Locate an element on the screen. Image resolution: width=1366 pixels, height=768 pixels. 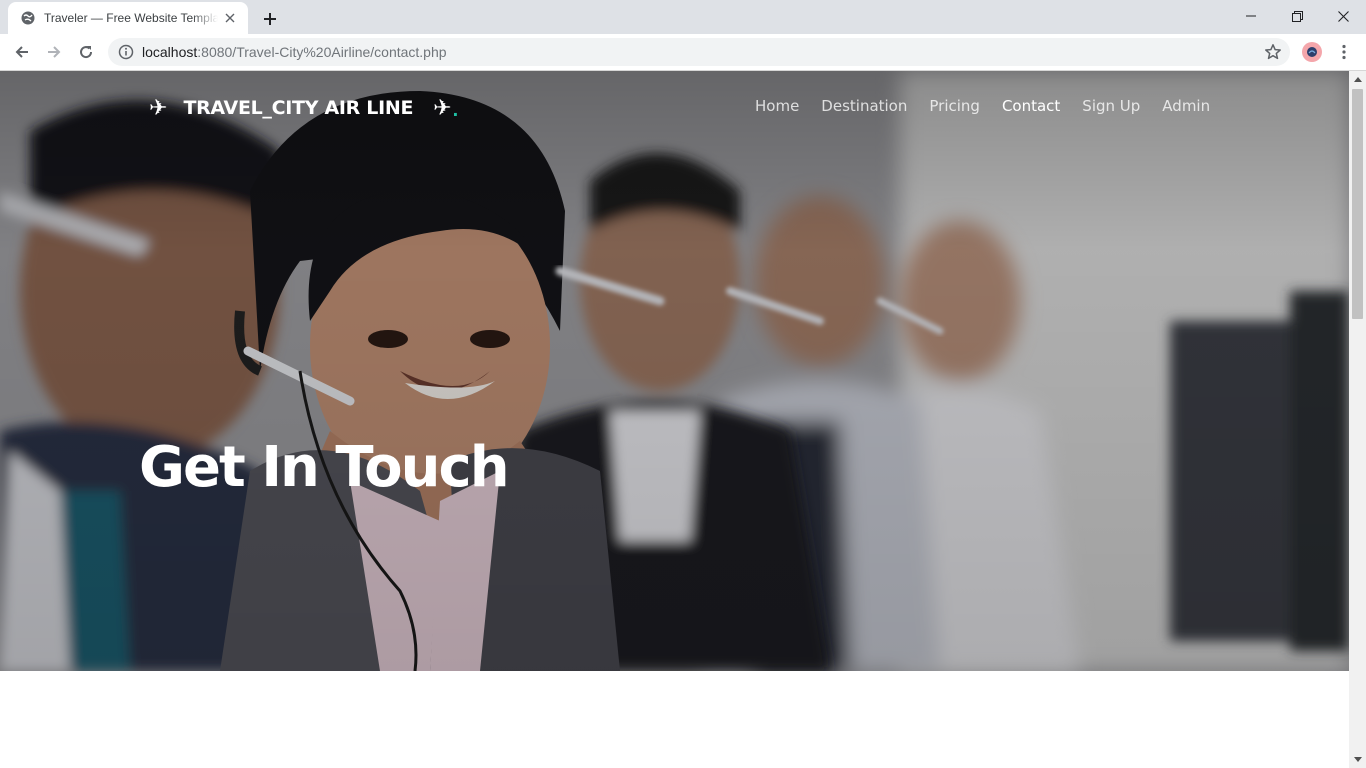
browser-menu-button is located at coordinates (1344, 52).